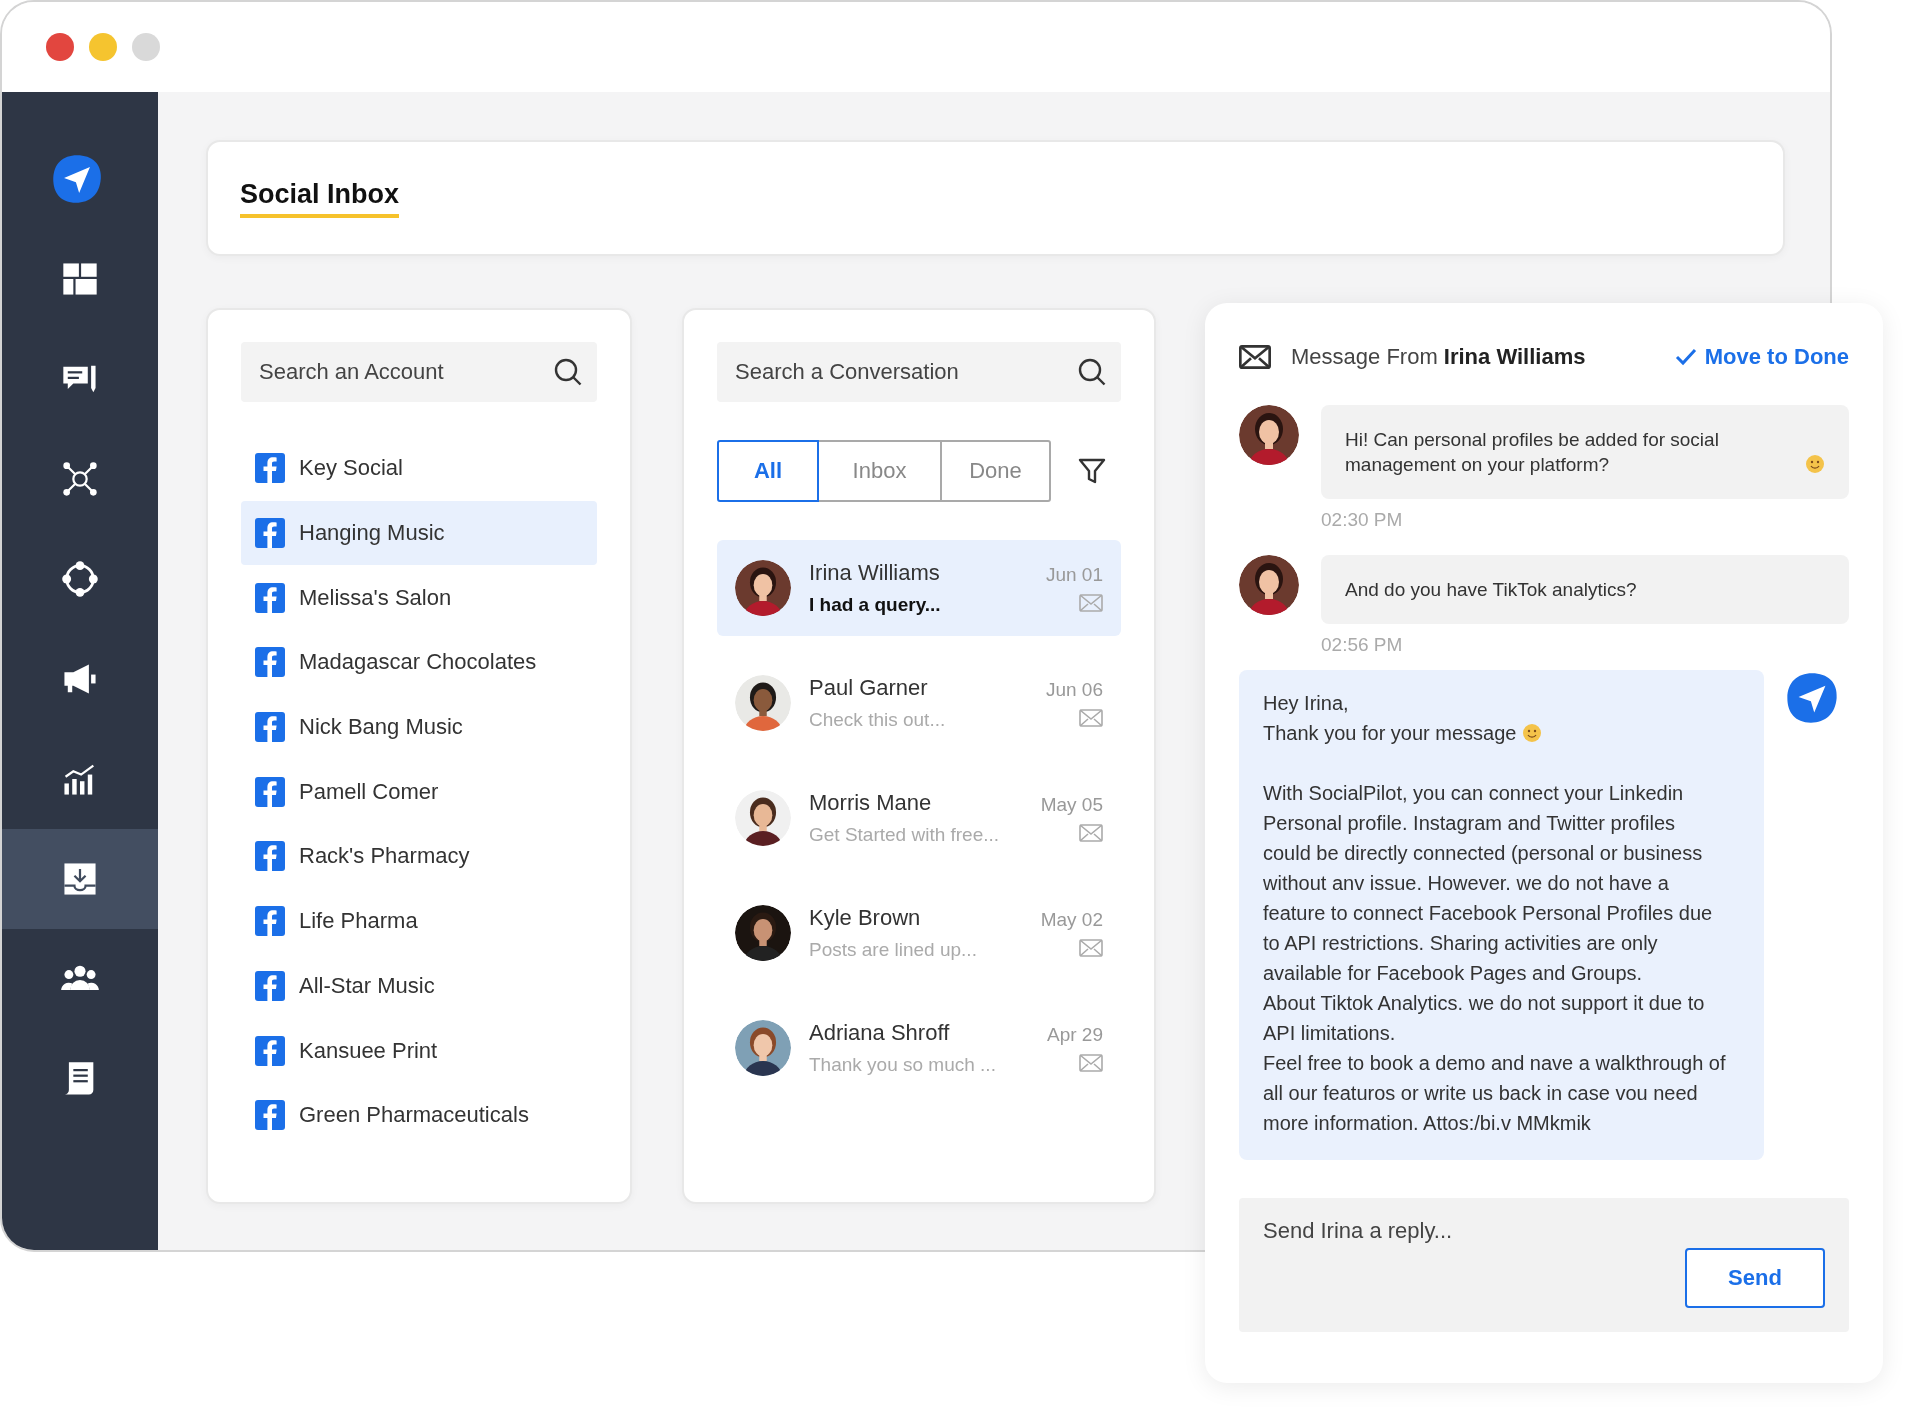  What do you see at coordinates (1488, 883) in the screenshot?
I see `message-text: With SocialPilot, you can connect your Linkedin Personal profile. Instagram and Twitter profiles could be directly connected (personal or business without anv issue. However. we do not have a feature to connect Facebook Personal Profiles due to API restrictions. Sharing activities are only available for Facebook Pages and Groups.` at bounding box center [1488, 883].